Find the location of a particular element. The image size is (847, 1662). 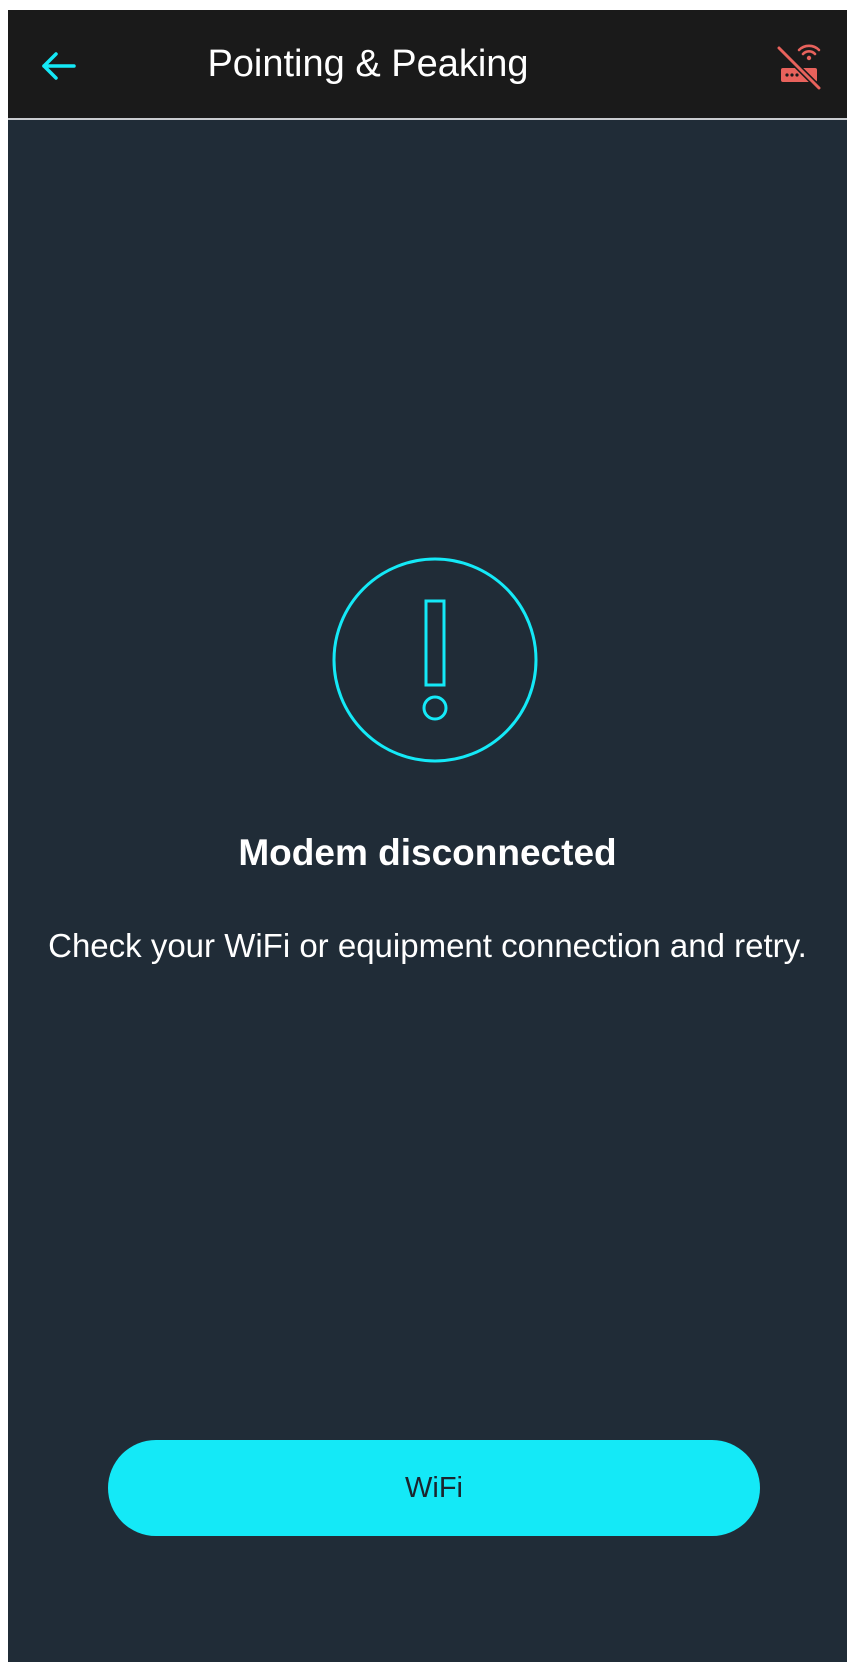

app-bar: Pointing & Peaking is located at coordinates (427, 65).